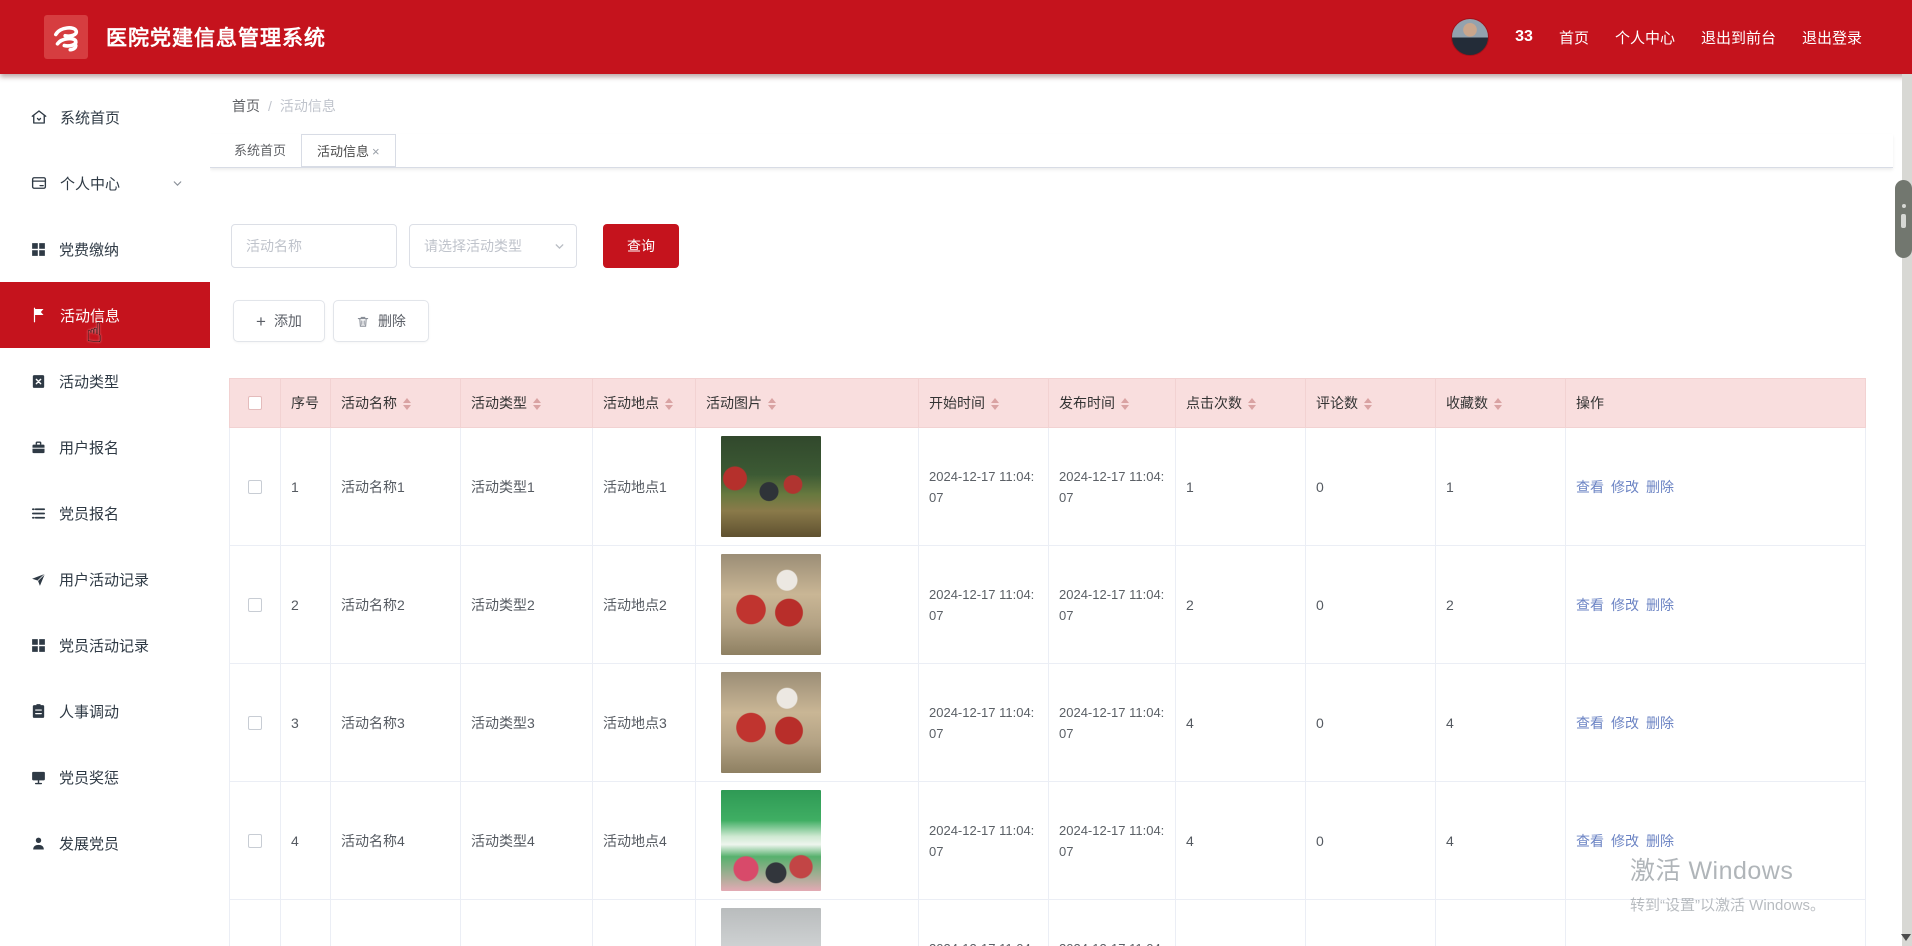 The width and height of the screenshot is (1912, 946). Describe the element at coordinates (1370, 840) in the screenshot. I see `comment-count: 0` at that location.